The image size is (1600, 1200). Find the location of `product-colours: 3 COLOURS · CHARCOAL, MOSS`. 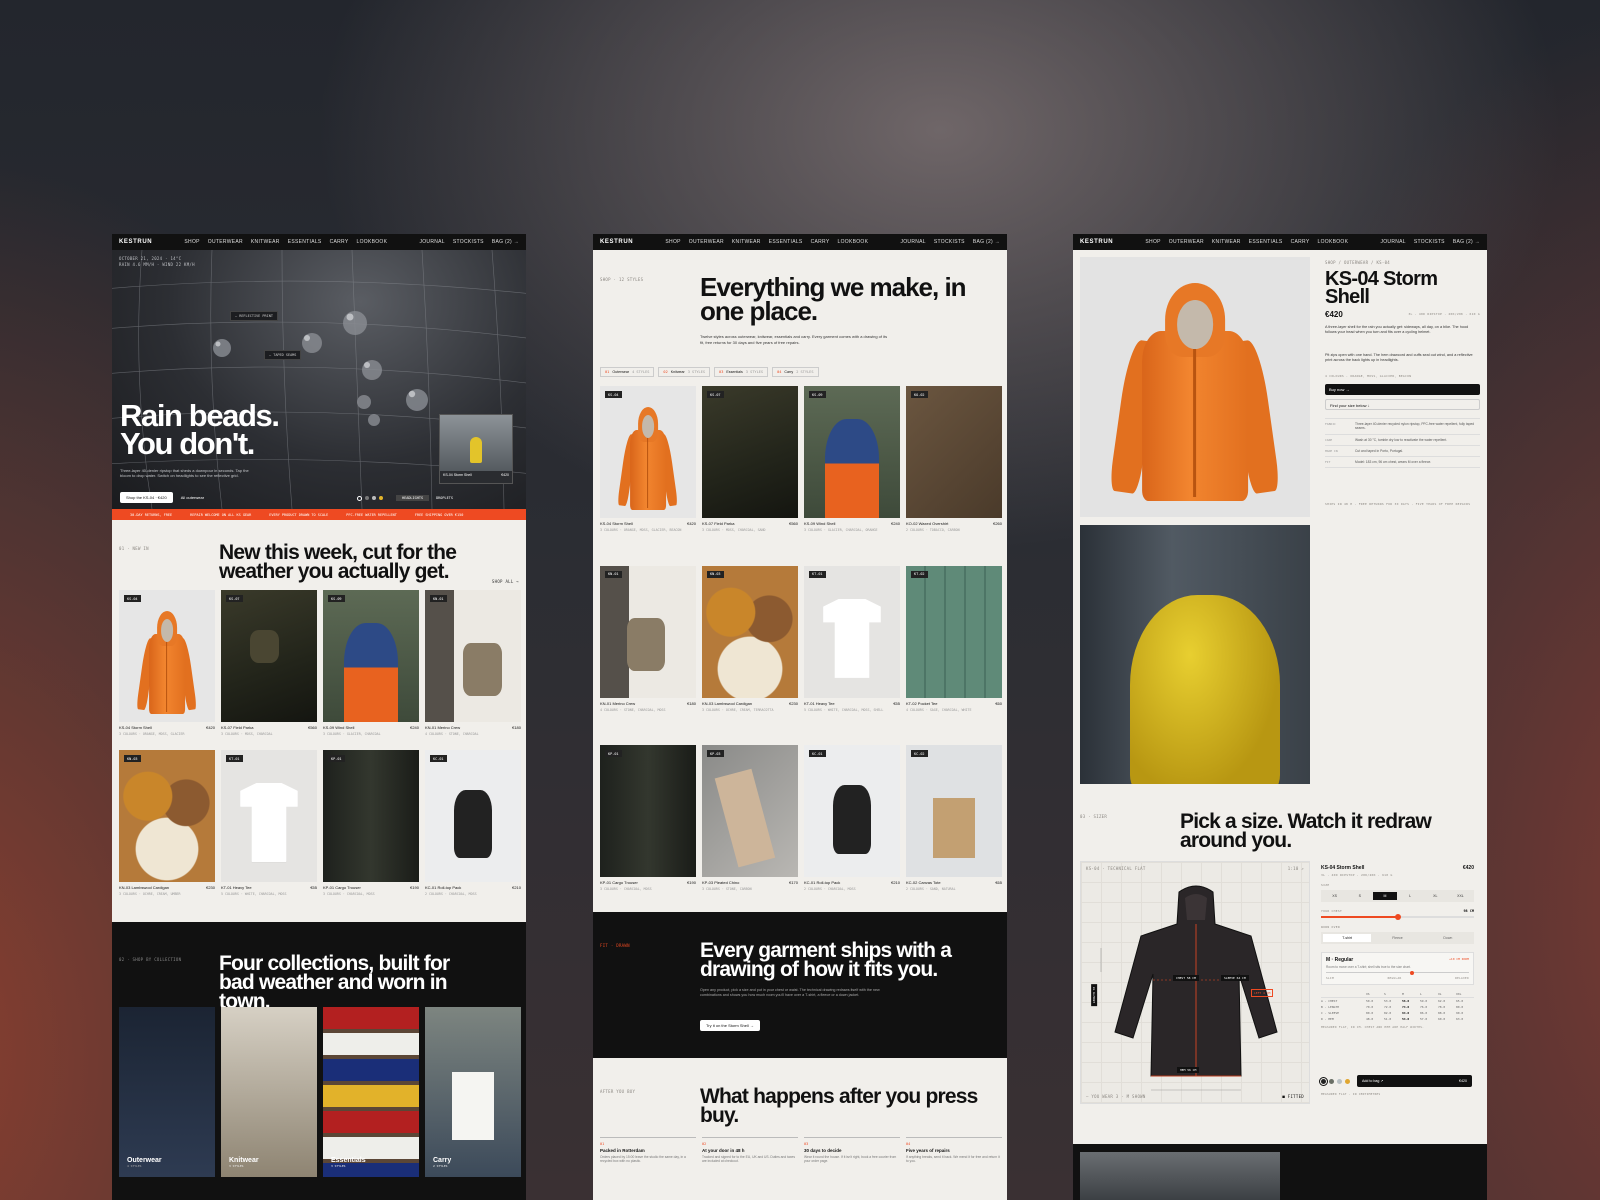

product-colours: 3 COLOURS · CHARCOAL, MOSS is located at coordinates (349, 894).